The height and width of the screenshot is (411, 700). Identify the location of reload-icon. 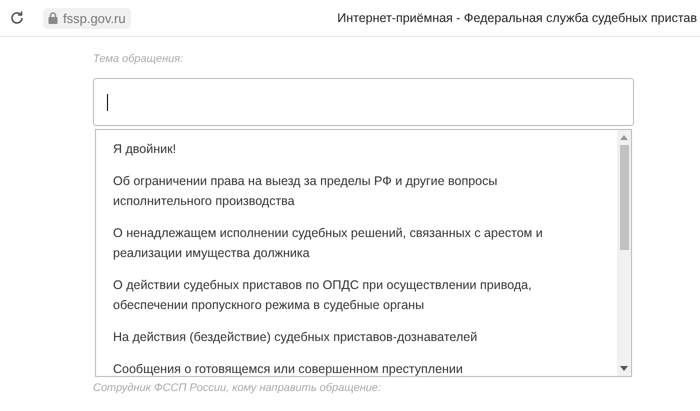
(17, 18).